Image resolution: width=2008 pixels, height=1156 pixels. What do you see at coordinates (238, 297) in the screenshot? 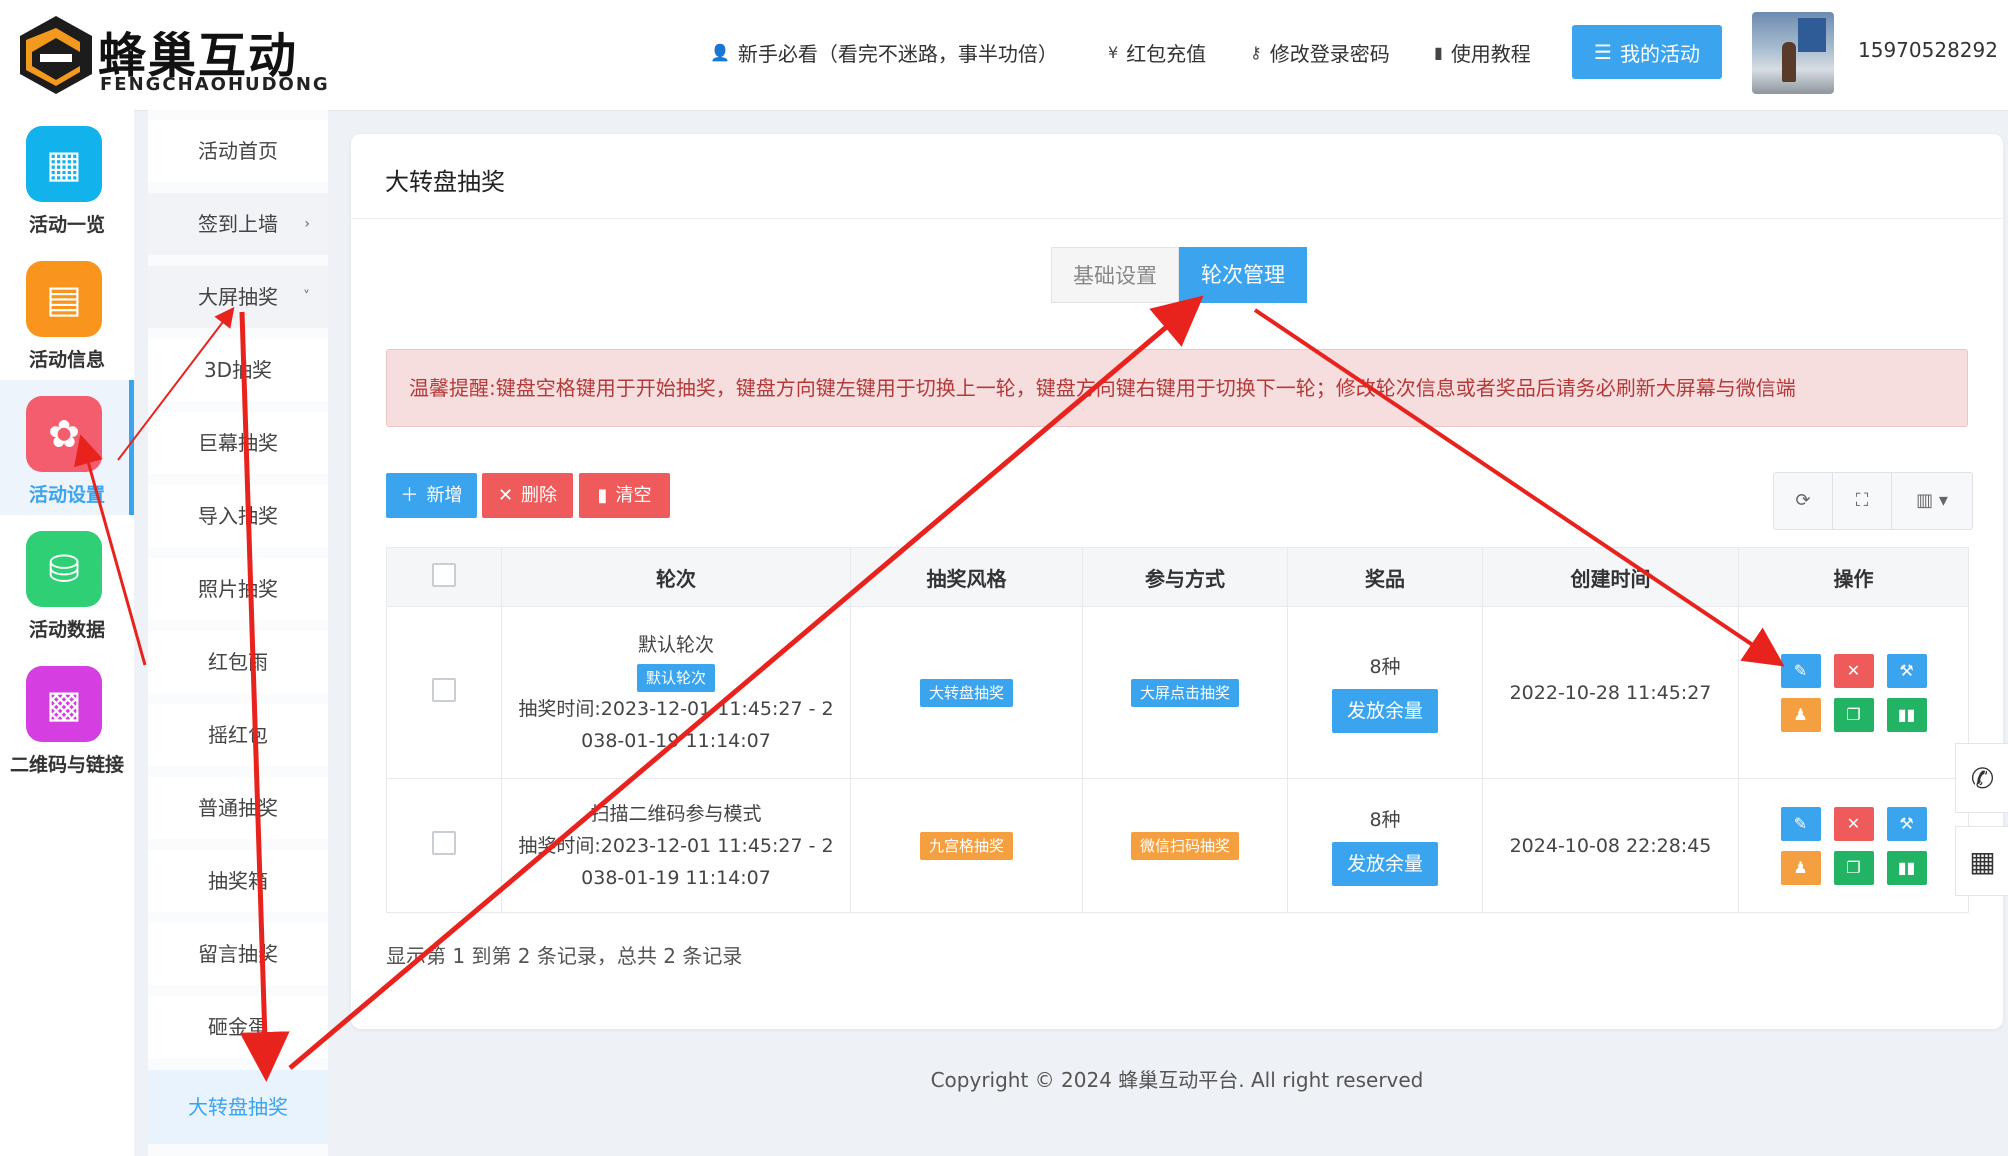
I see `subnav-bigscreen-lottery: 大屏抽奖 ˅` at bounding box center [238, 297].